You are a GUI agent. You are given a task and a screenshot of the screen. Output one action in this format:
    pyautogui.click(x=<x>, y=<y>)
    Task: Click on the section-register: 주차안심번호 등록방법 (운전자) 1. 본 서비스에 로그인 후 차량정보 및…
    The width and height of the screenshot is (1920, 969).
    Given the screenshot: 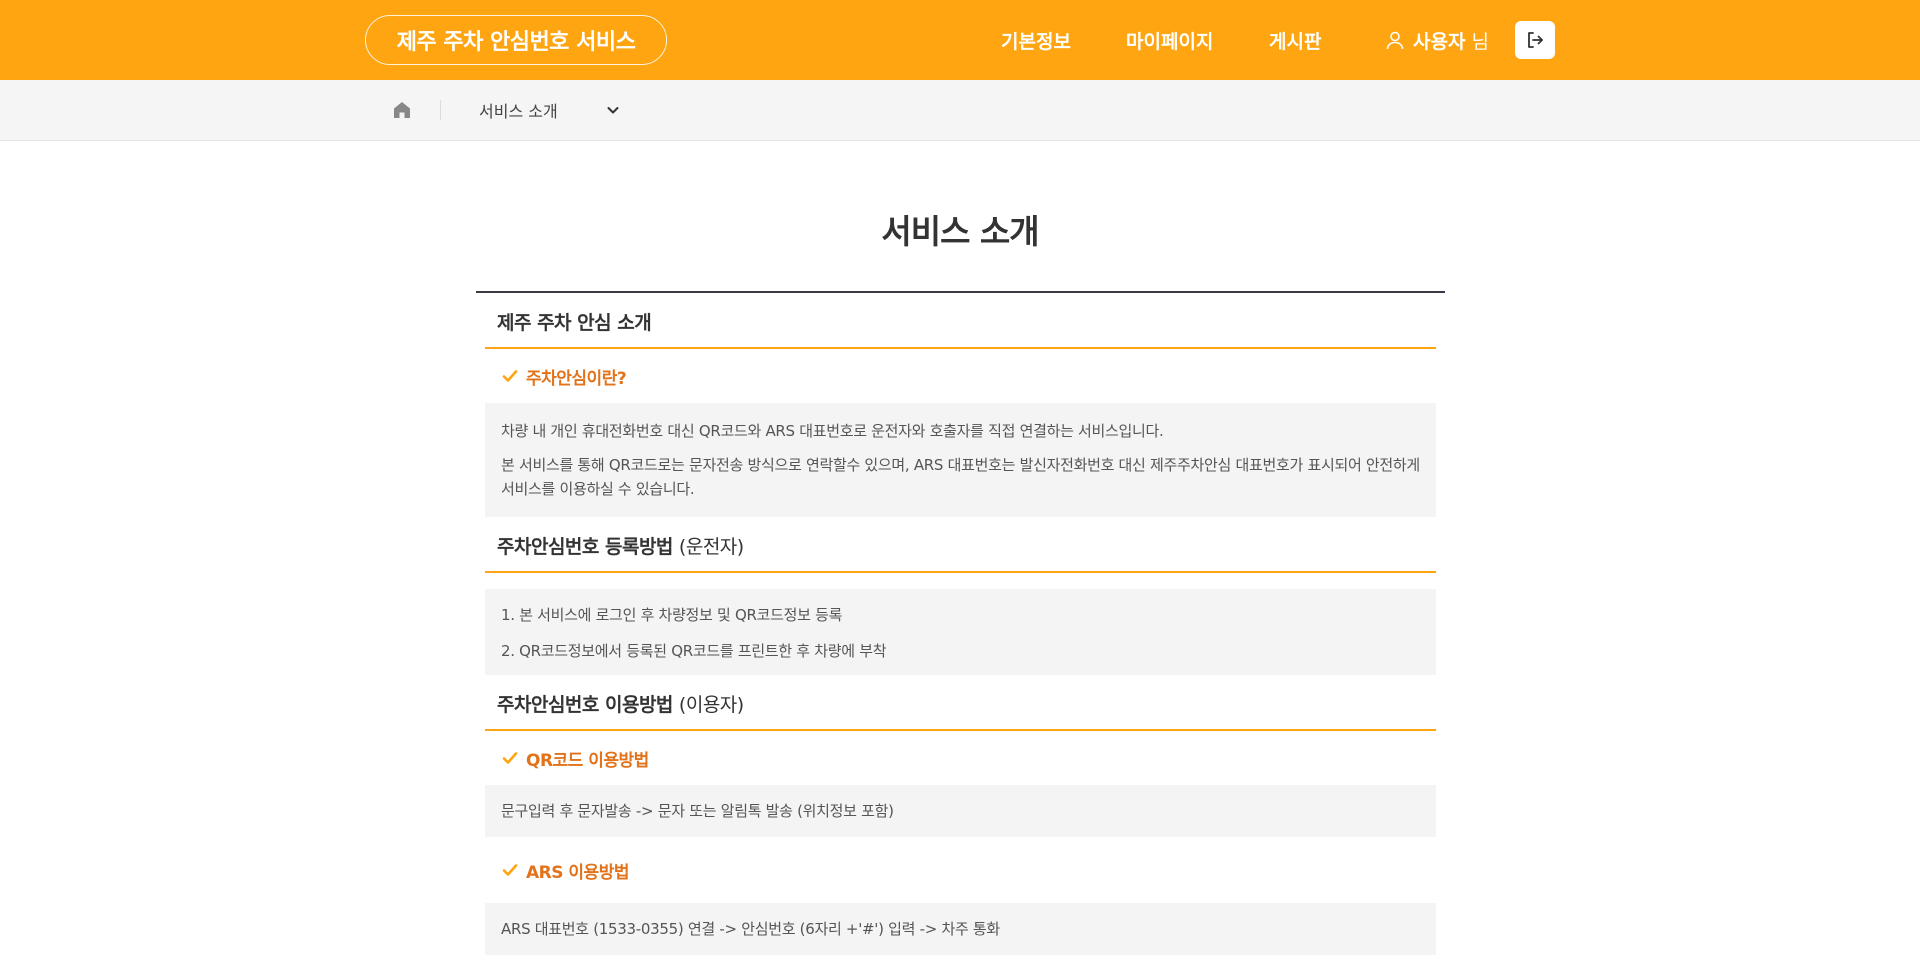 What is the action you would take?
    pyautogui.click(x=960, y=596)
    